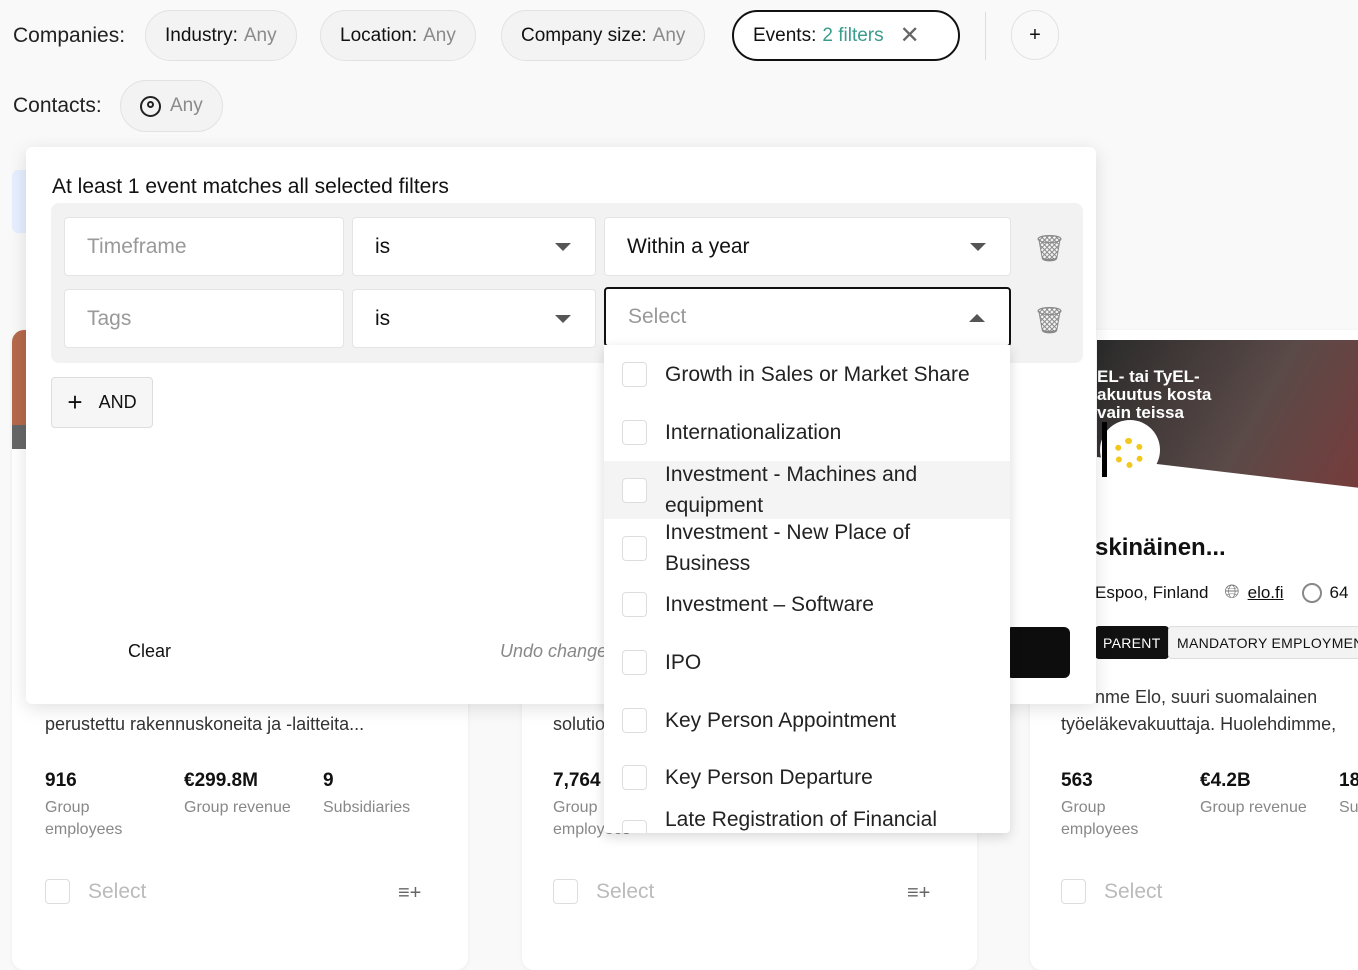 Image resolution: width=1358 pixels, height=970 pixels. I want to click on contacts-label: Contacts:, so click(57, 105).